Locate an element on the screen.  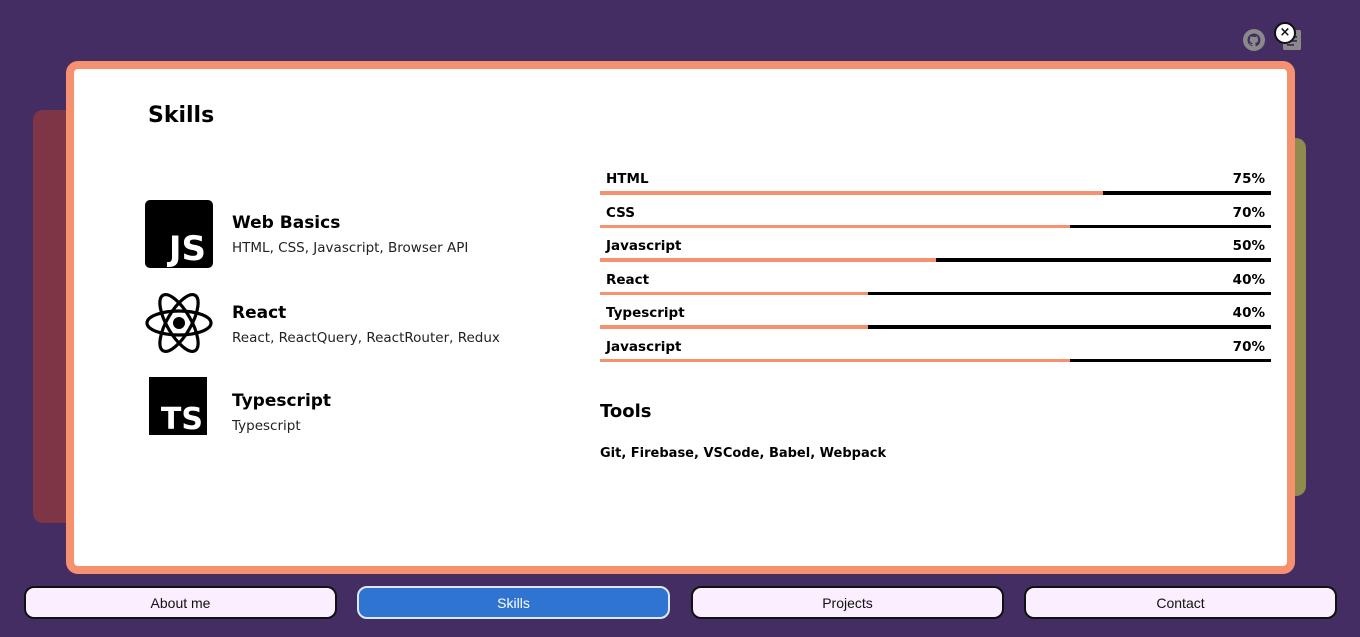
tools-list: Git, Firebase, VSCode, Babel, Webpack is located at coordinates (743, 453).